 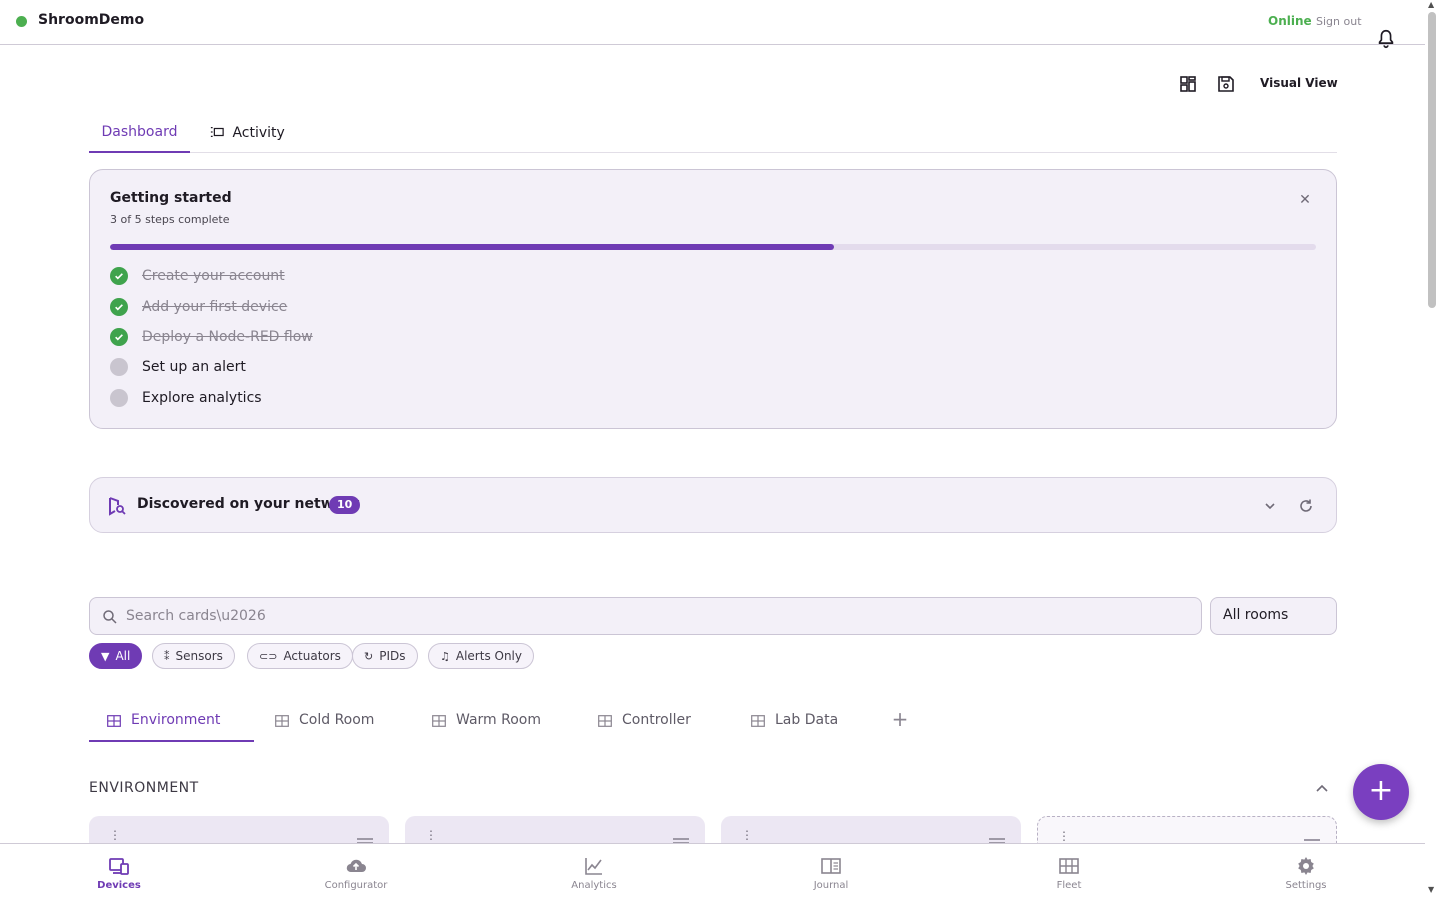 What do you see at coordinates (144, 788) in the screenshot?
I see `section-title: ENVIRONMENT` at bounding box center [144, 788].